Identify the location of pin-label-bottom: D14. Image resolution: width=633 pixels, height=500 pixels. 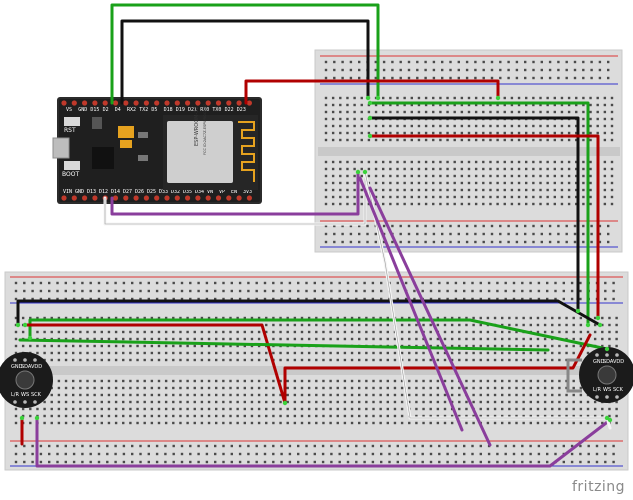
(115, 192).